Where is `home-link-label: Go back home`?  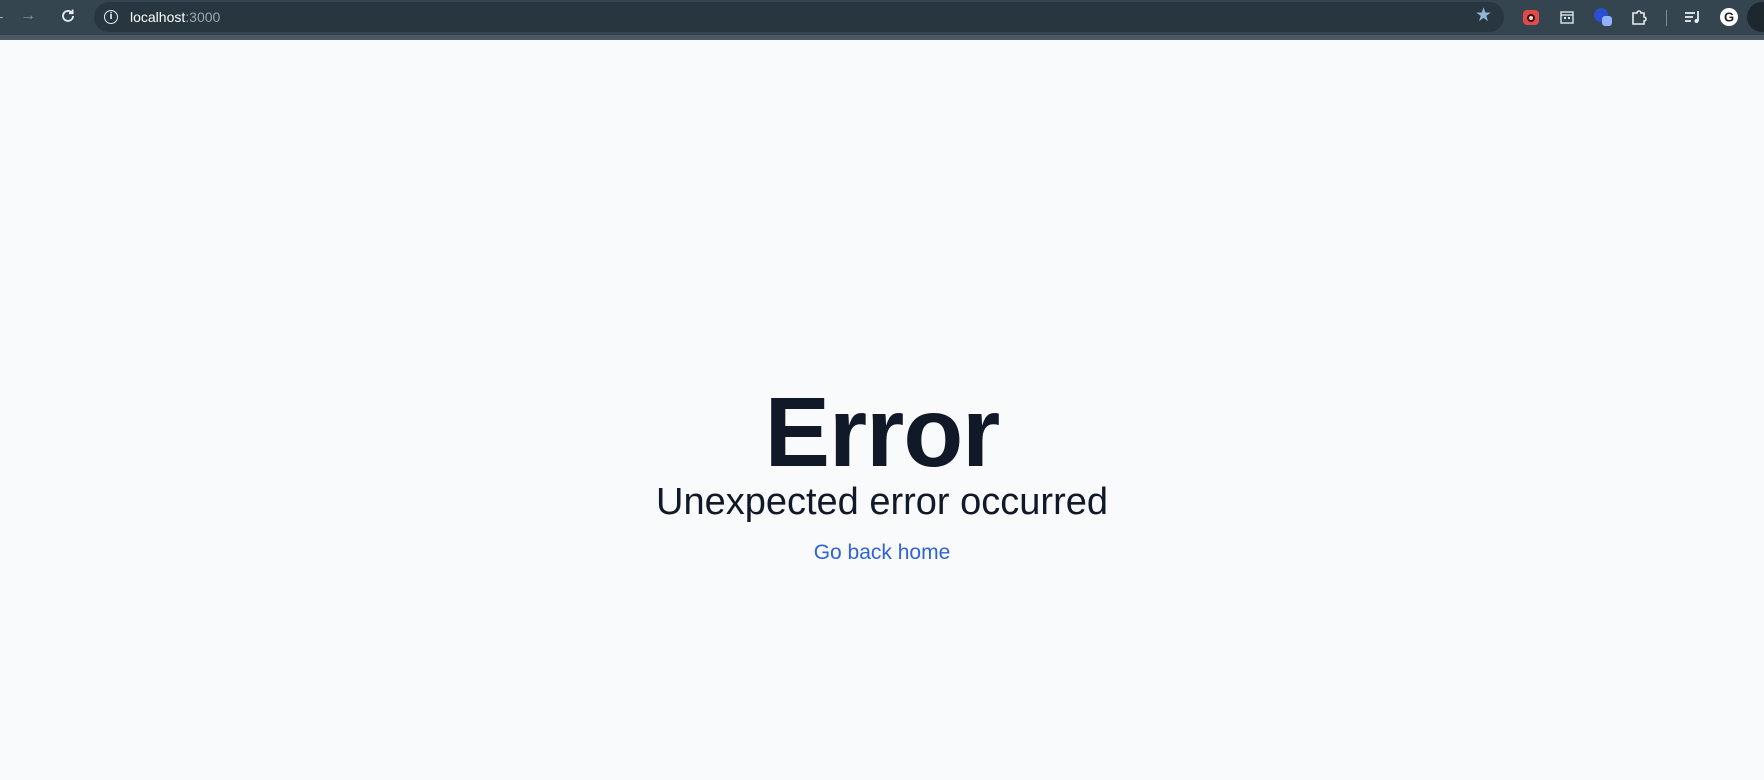 home-link-label: Go back home is located at coordinates (882, 552).